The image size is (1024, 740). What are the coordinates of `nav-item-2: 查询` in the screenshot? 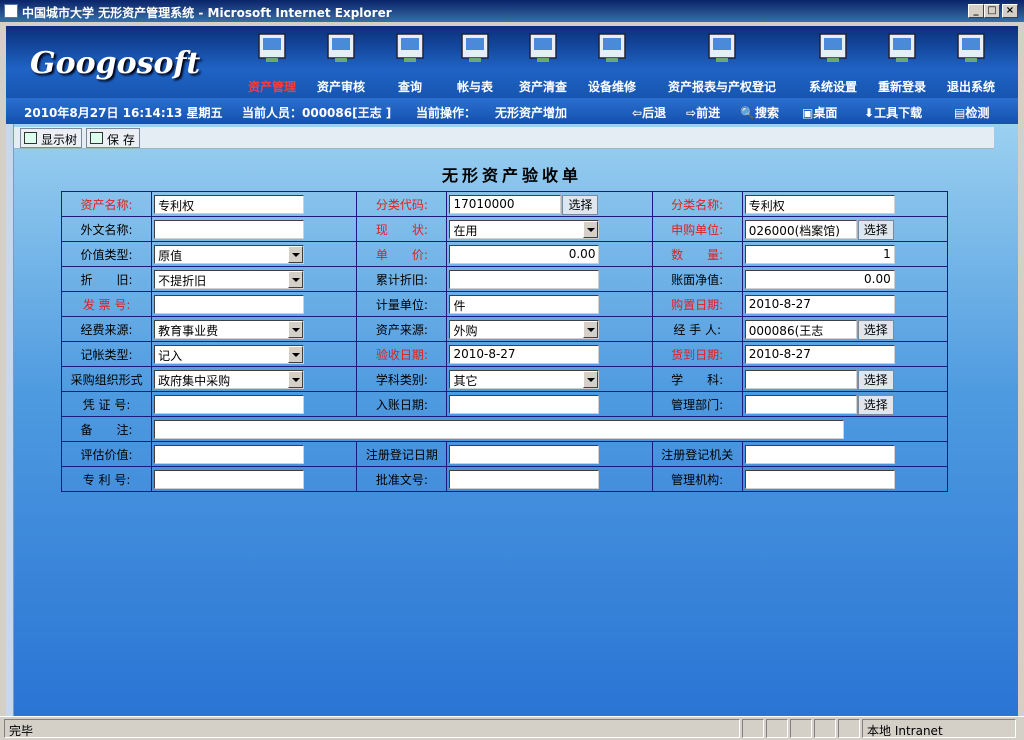 It's located at (410, 63).